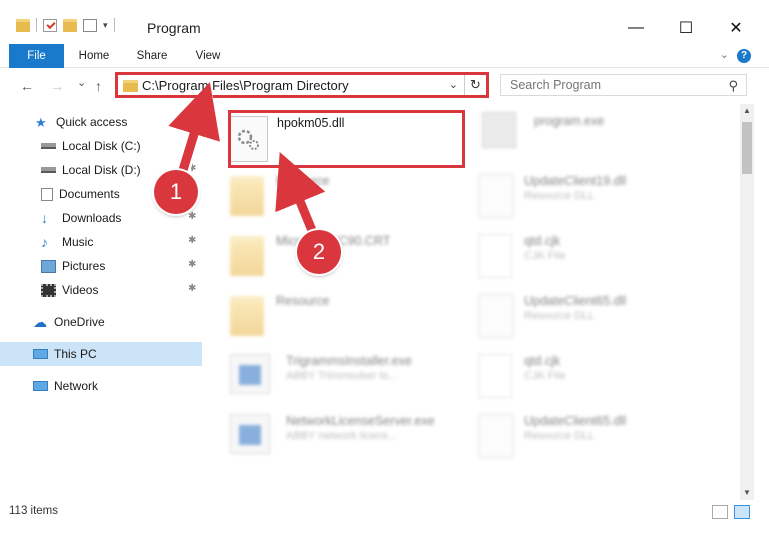  I want to click on downloads-icon: ↓, so click(44, 217).